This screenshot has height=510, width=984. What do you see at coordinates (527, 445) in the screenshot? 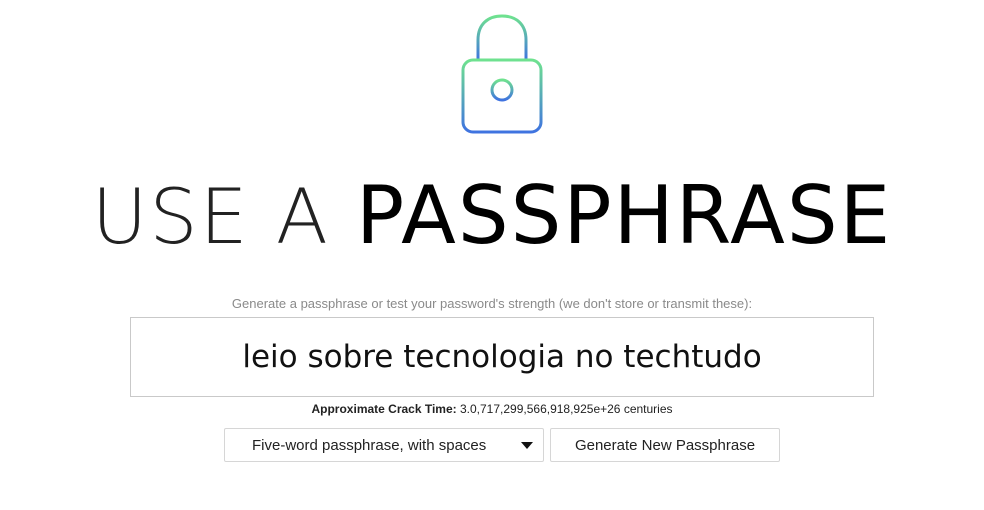
I see `chevron-down-icon` at bounding box center [527, 445].